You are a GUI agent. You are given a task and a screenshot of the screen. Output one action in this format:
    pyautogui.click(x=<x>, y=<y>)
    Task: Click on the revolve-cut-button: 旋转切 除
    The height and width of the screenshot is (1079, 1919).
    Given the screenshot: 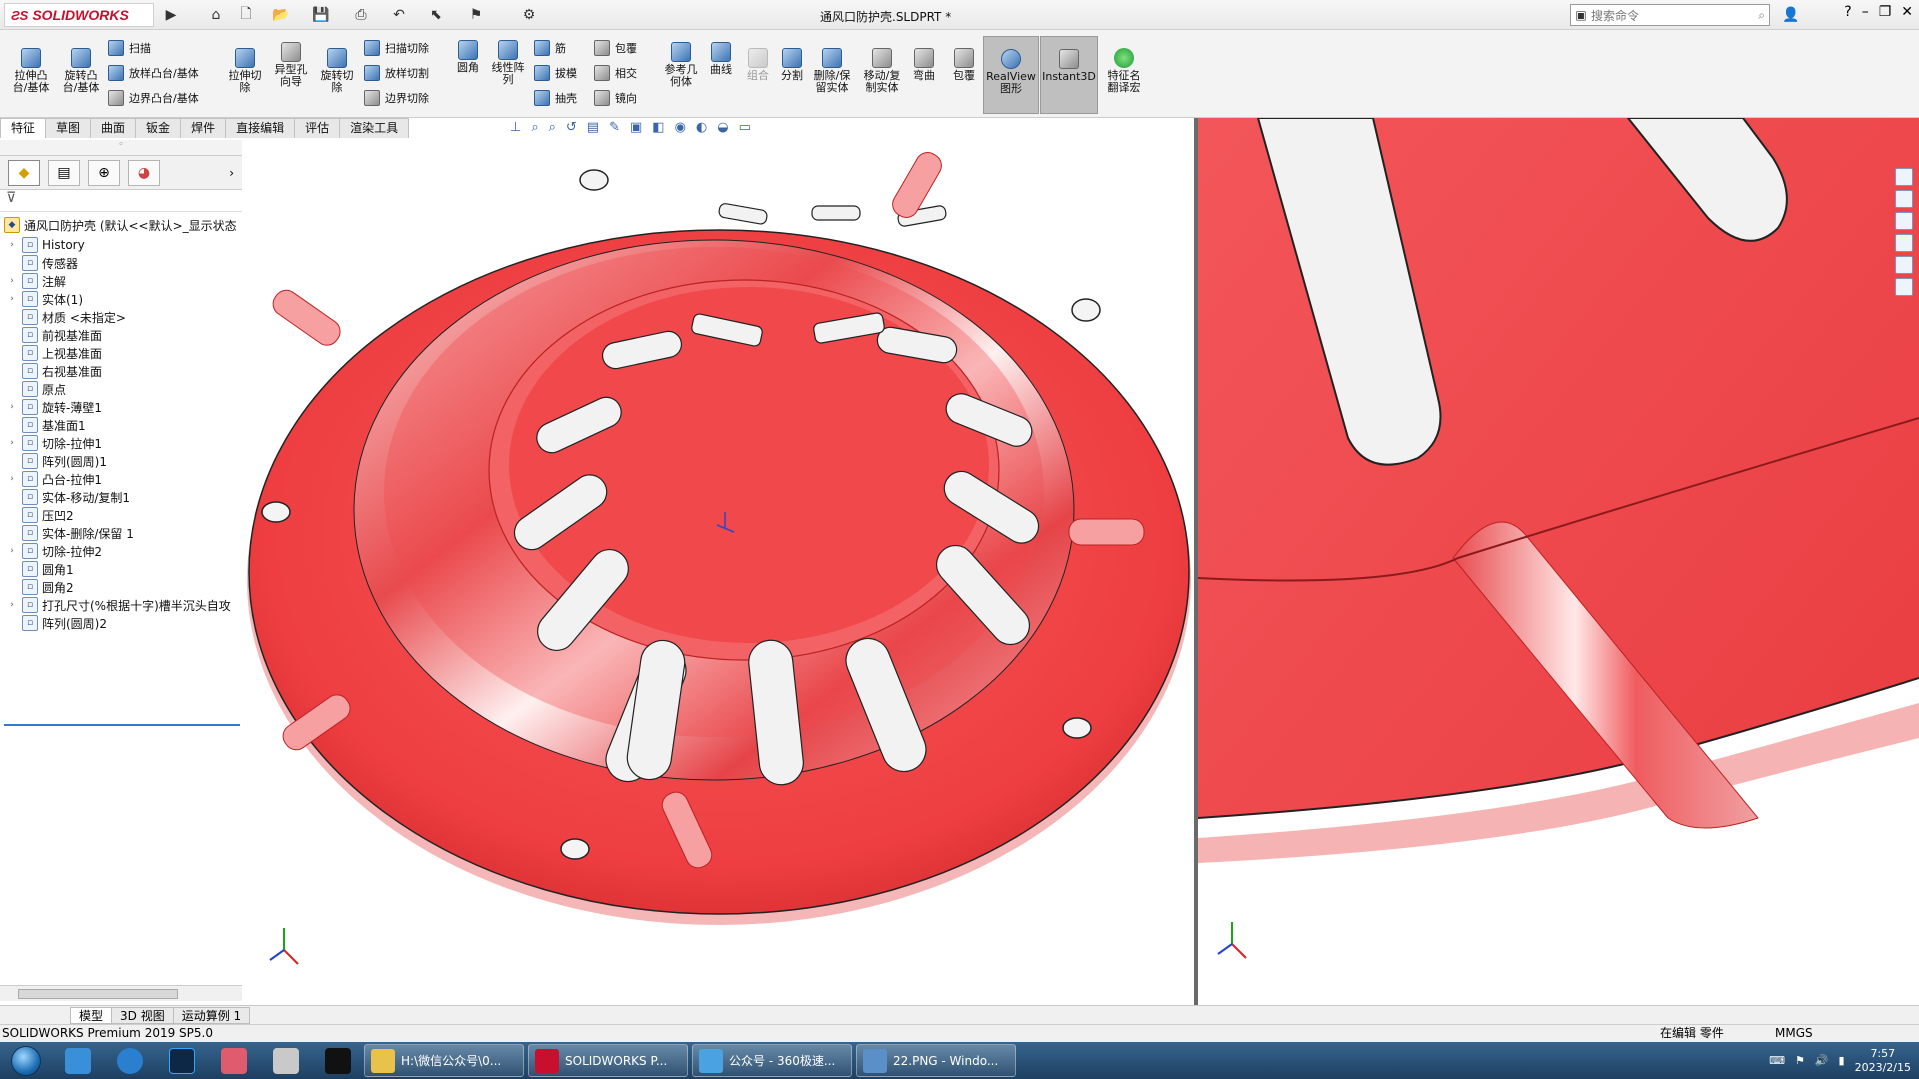 What is the action you would take?
    pyautogui.click(x=337, y=71)
    